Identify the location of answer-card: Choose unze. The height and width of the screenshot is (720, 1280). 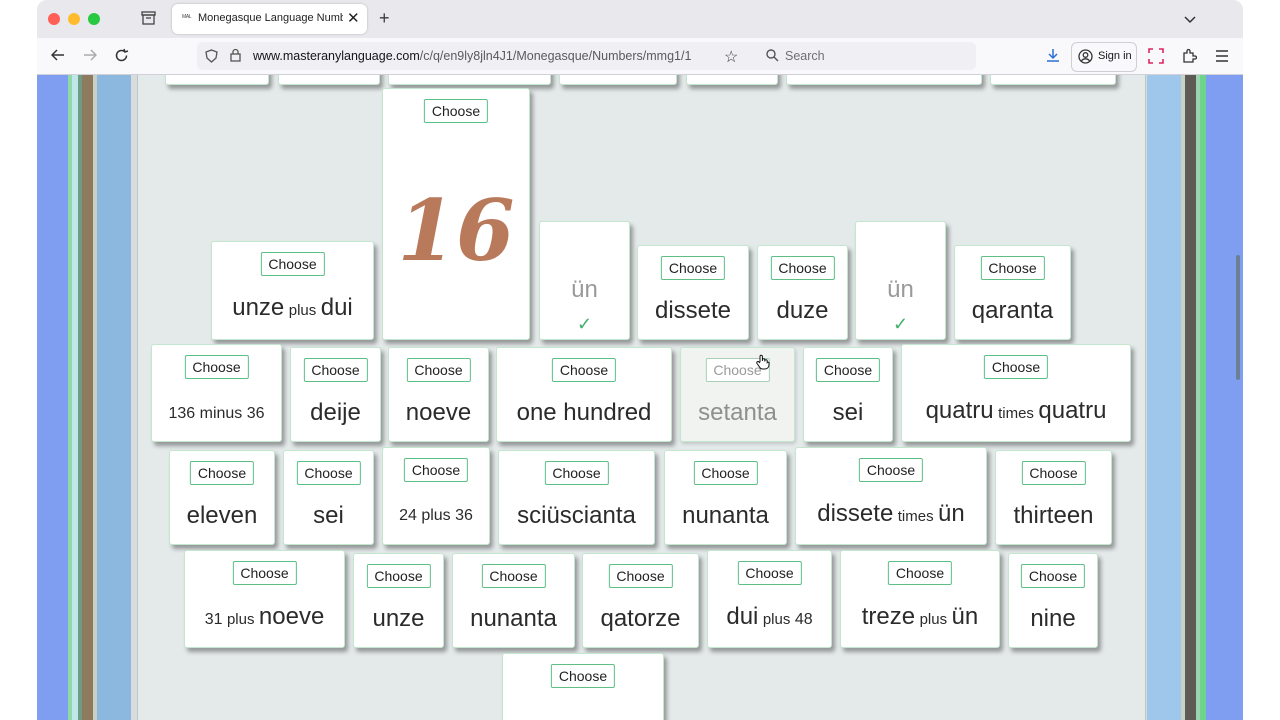
(398, 600).